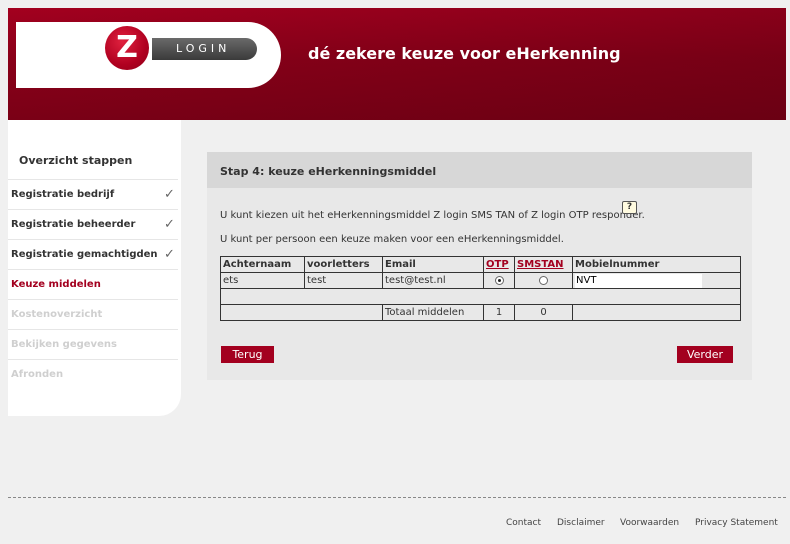  What do you see at coordinates (649, 523) in the screenshot?
I see `footer-link-voorwaarden: Voorwaarden` at bounding box center [649, 523].